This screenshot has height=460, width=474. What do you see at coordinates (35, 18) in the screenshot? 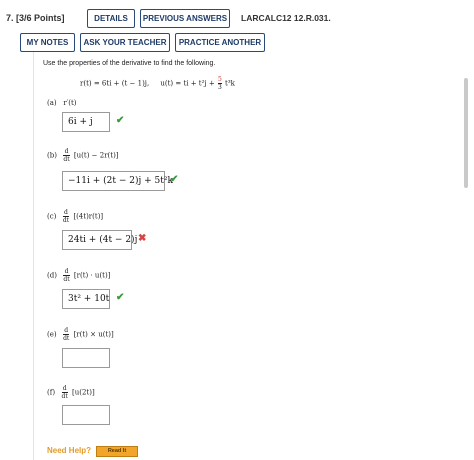
I see `question-number: 7. [3/6 Points]` at bounding box center [35, 18].